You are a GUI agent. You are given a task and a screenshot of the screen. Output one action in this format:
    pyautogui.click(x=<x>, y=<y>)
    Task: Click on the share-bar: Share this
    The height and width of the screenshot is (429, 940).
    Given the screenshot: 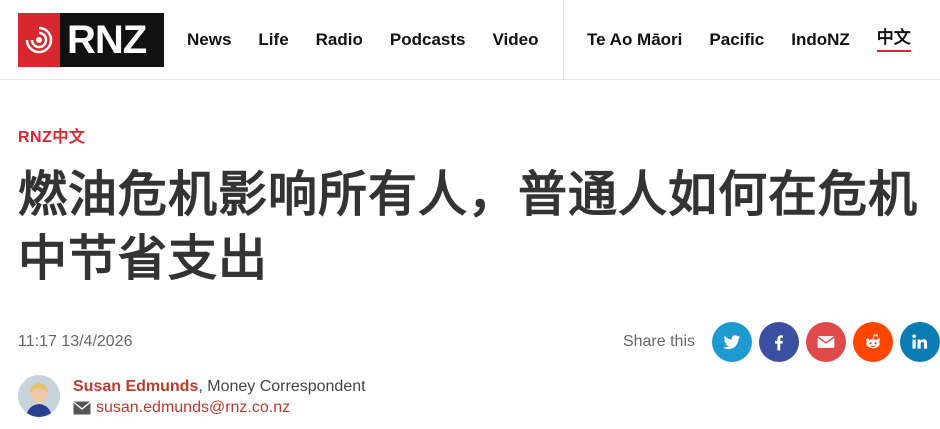 What is the action you would take?
    pyautogui.click(x=781, y=342)
    